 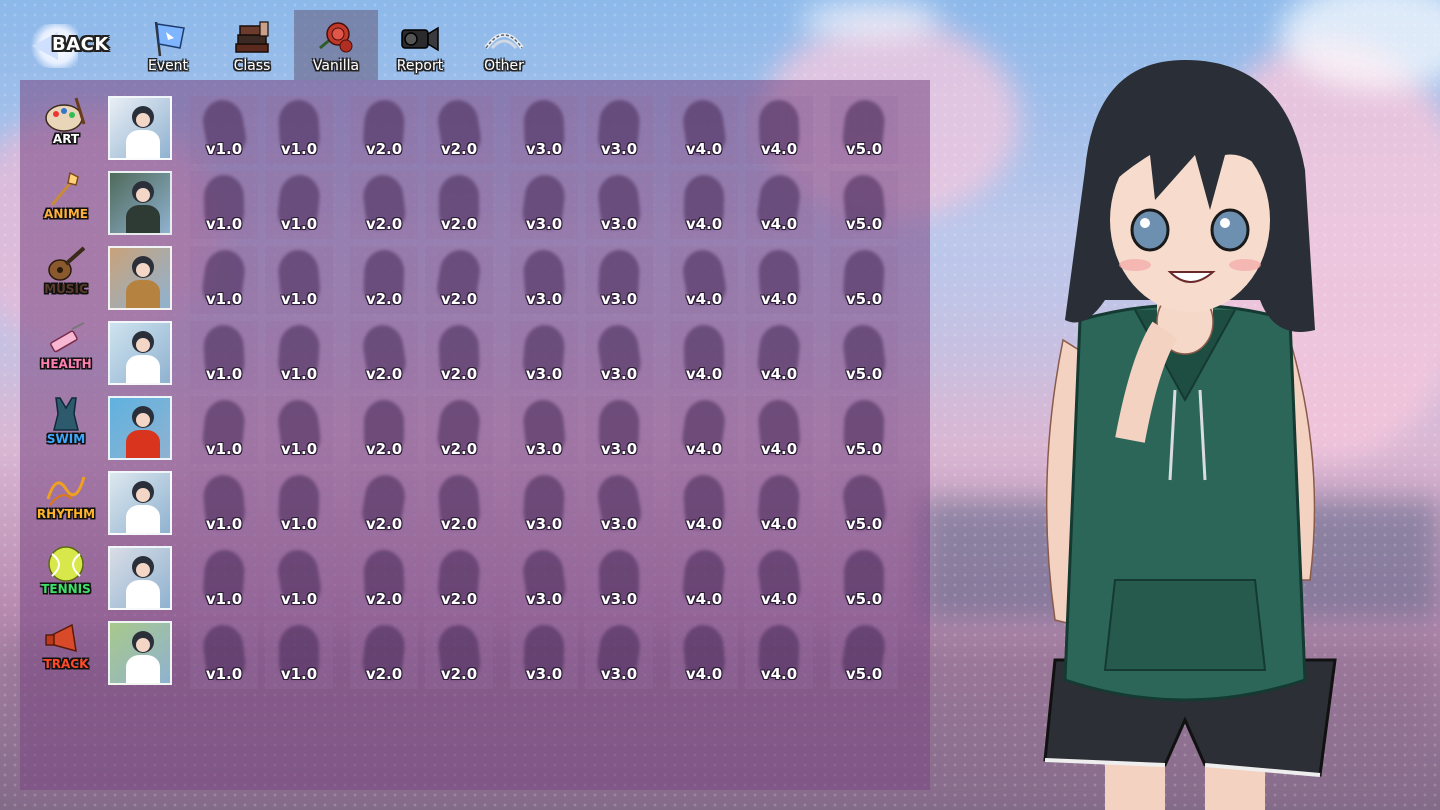 What do you see at coordinates (619, 674) in the screenshot?
I see `version-label: v3.0` at bounding box center [619, 674].